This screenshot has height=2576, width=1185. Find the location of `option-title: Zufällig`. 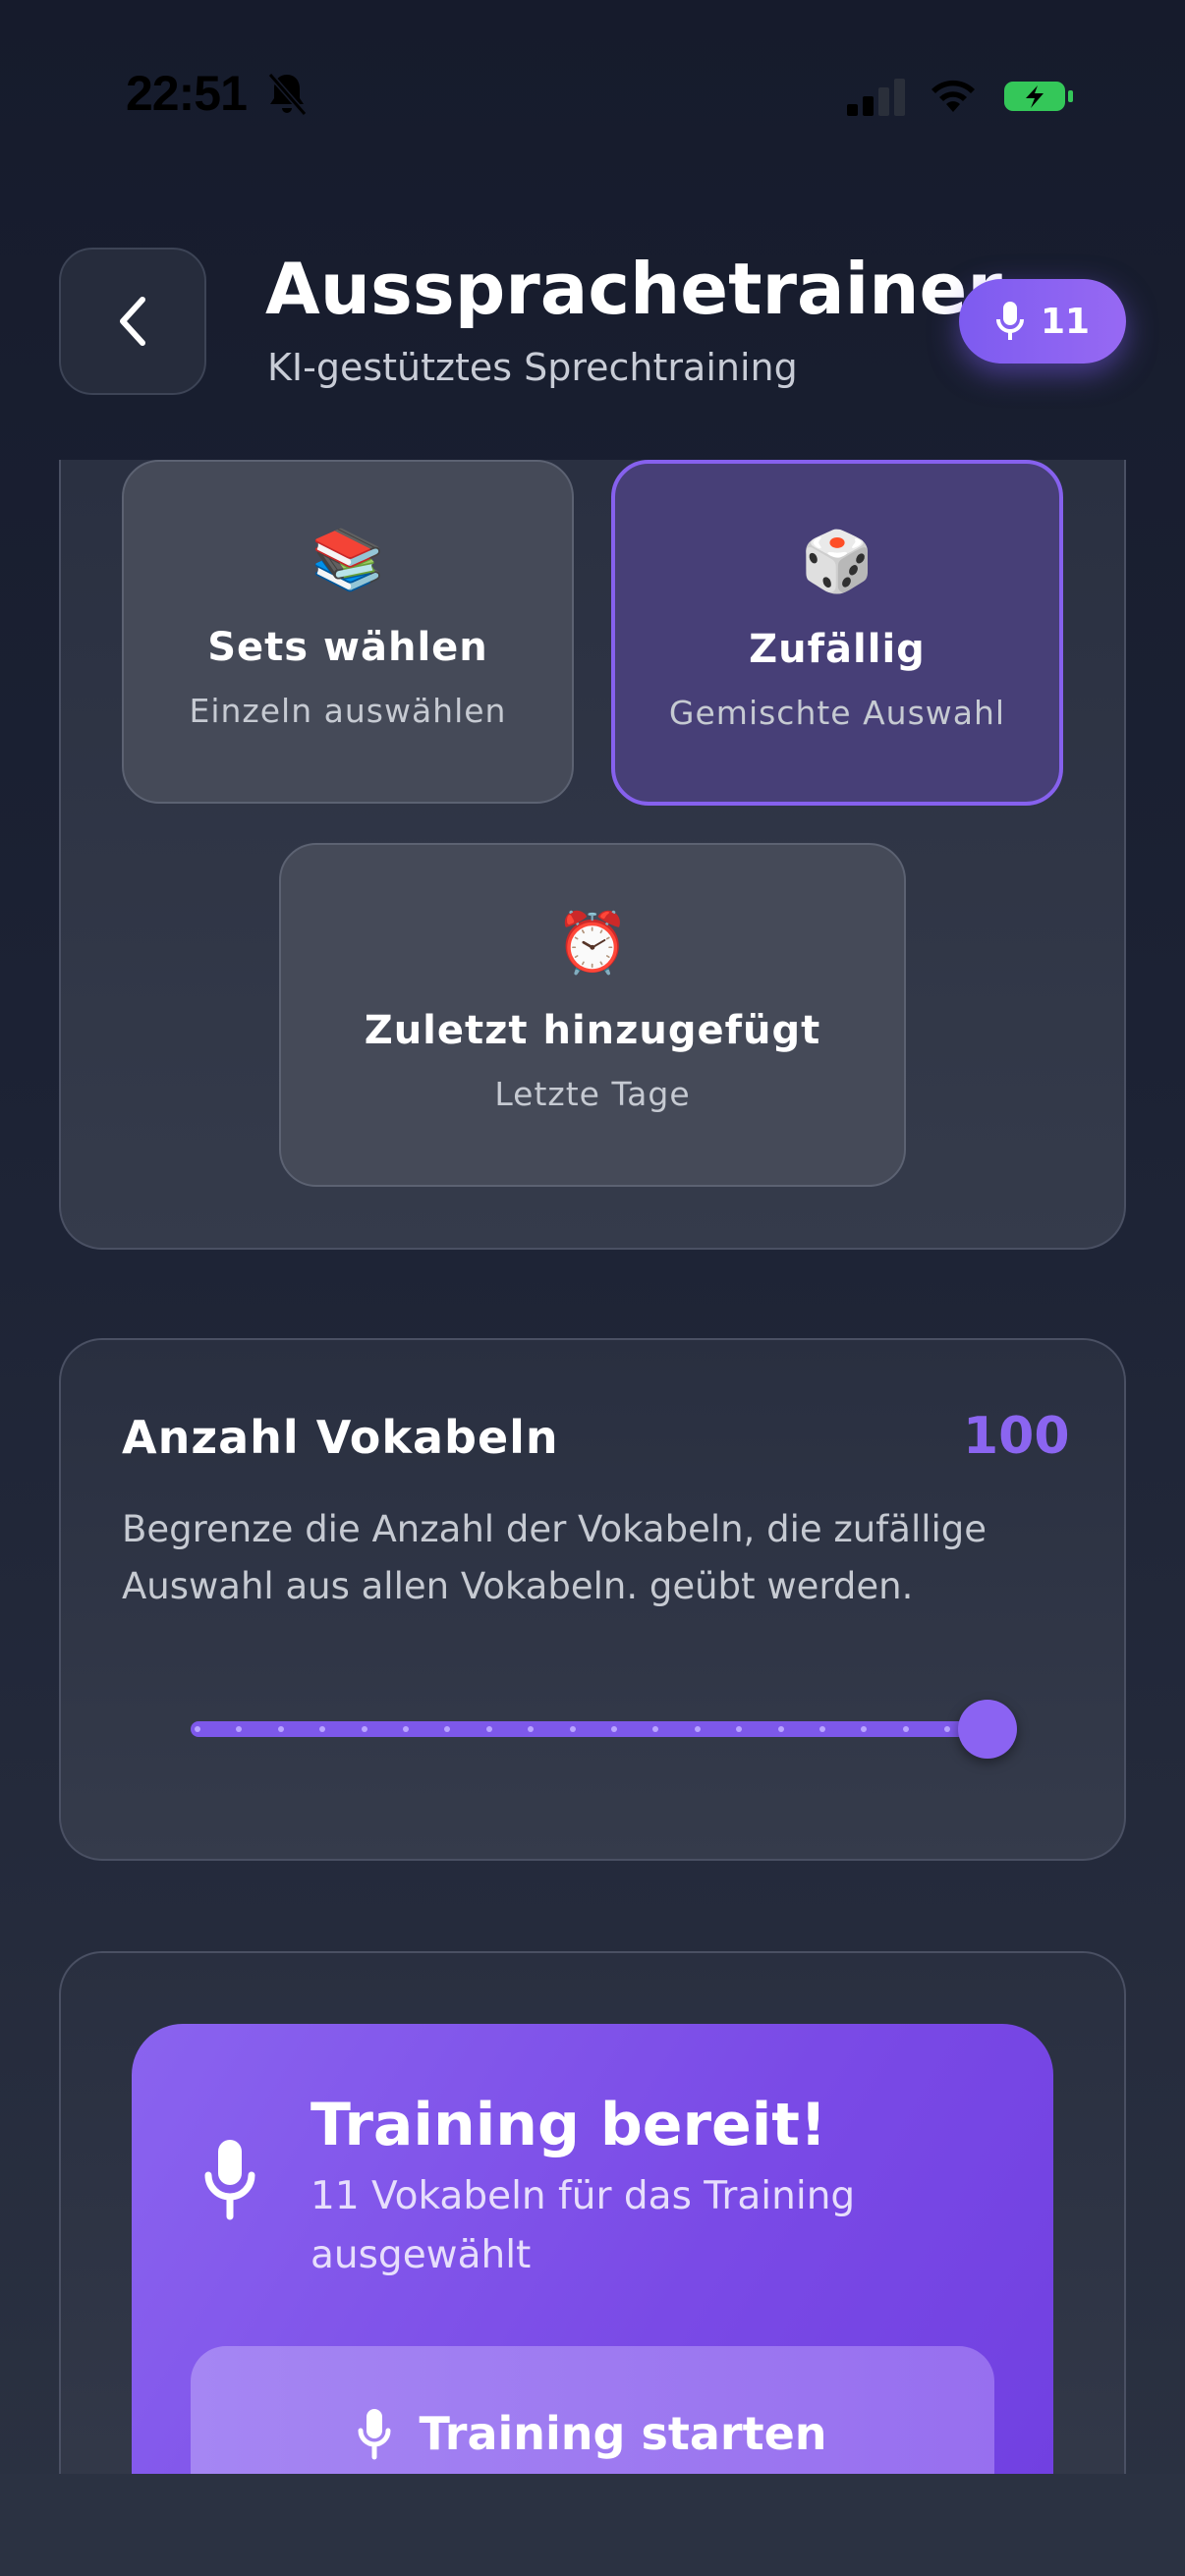

option-title: Zufällig is located at coordinates (838, 649).